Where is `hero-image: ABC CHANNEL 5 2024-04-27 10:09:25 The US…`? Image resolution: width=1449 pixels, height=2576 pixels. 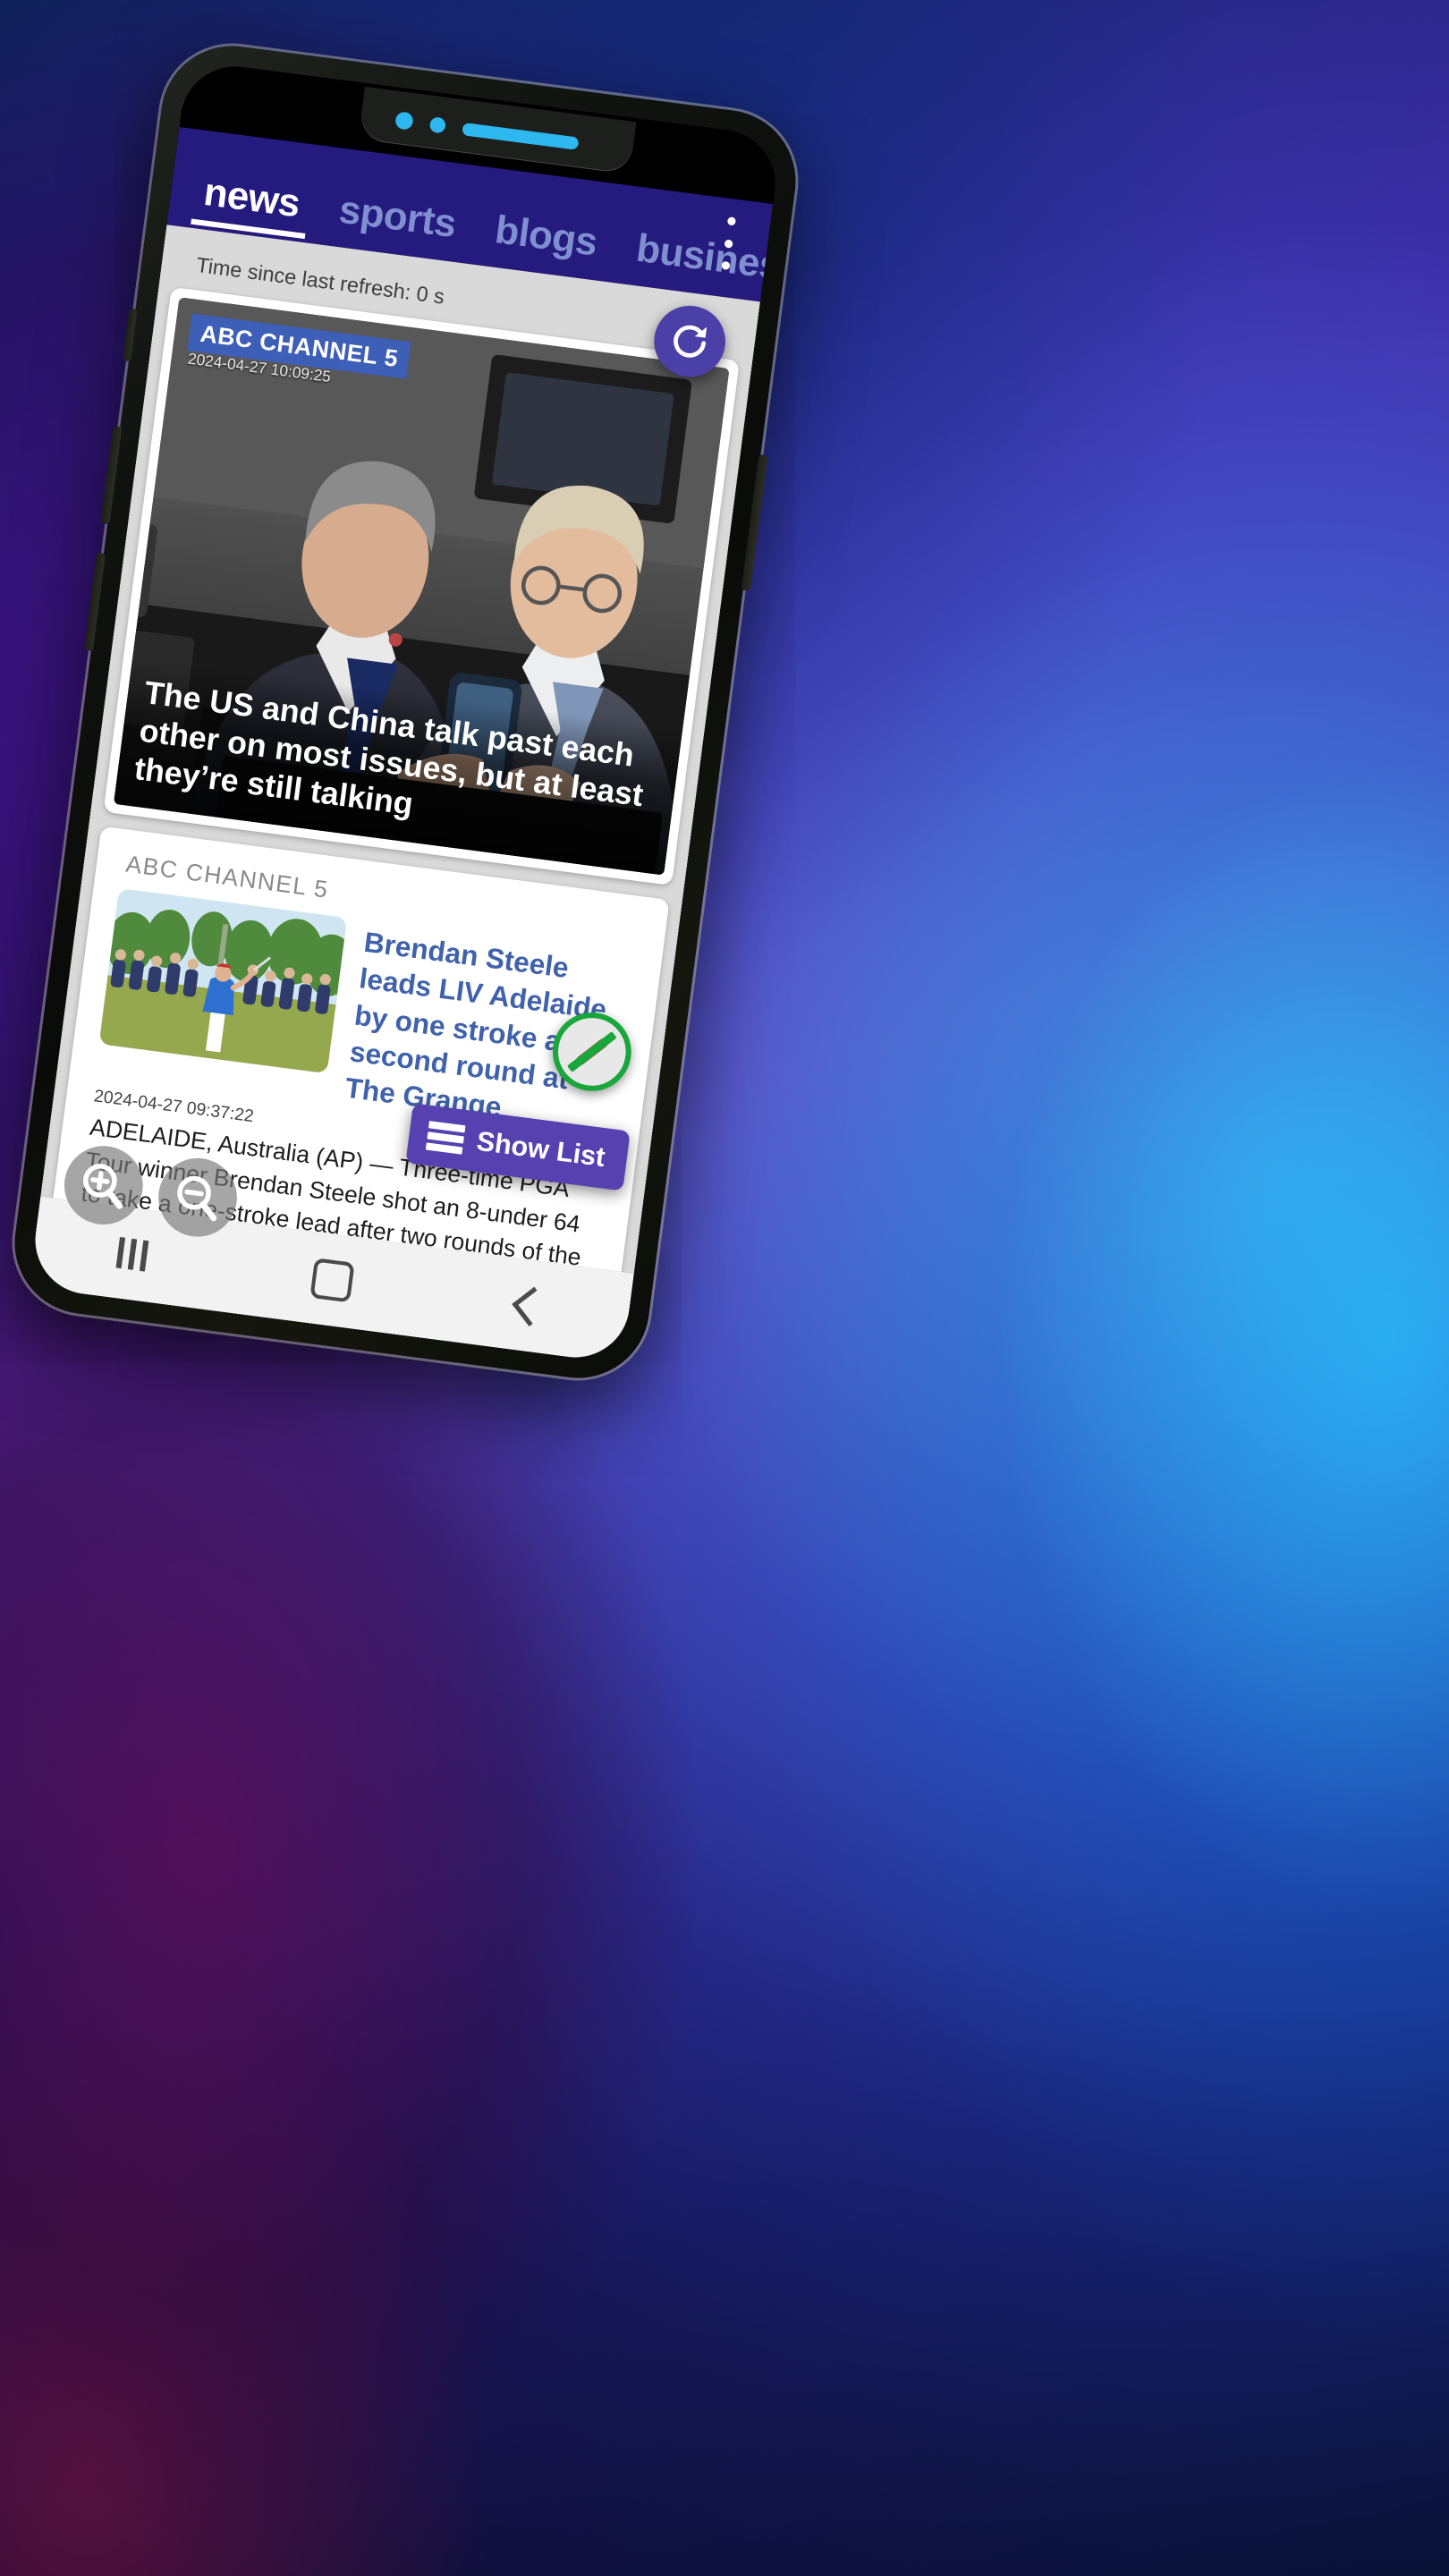
hero-image: ABC CHANNEL 5 2024-04-27 10:09:25 The US… is located at coordinates (421, 586).